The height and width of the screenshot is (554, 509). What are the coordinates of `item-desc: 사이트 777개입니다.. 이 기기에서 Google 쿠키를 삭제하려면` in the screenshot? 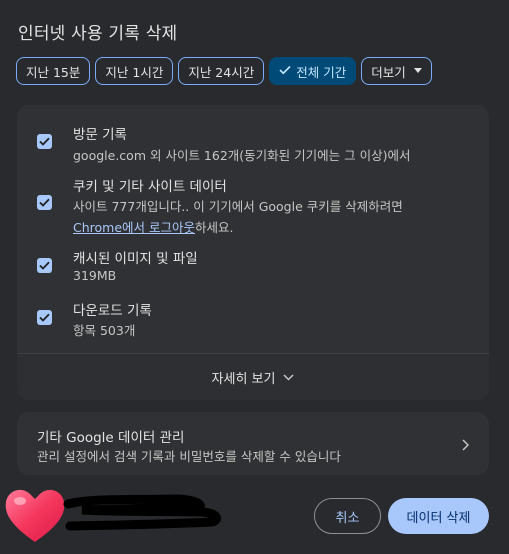 It's located at (238, 206).